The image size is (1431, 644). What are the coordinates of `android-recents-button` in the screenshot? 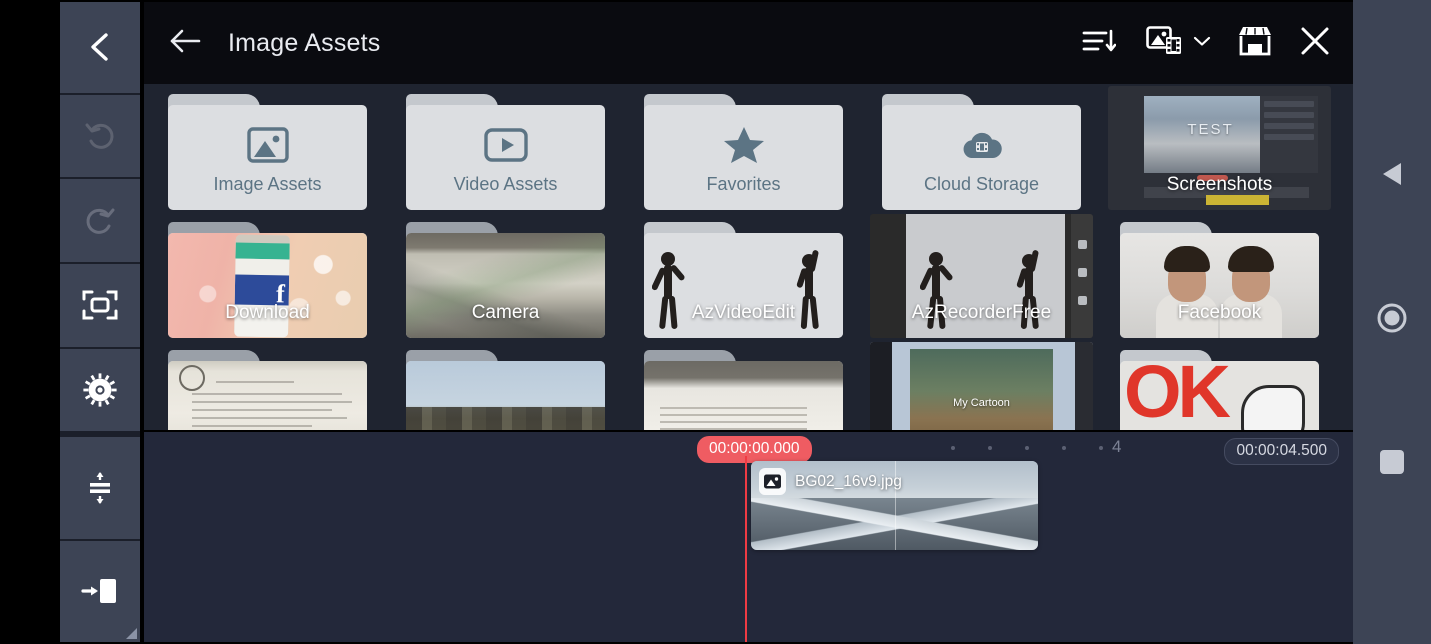 It's located at (1392, 462).